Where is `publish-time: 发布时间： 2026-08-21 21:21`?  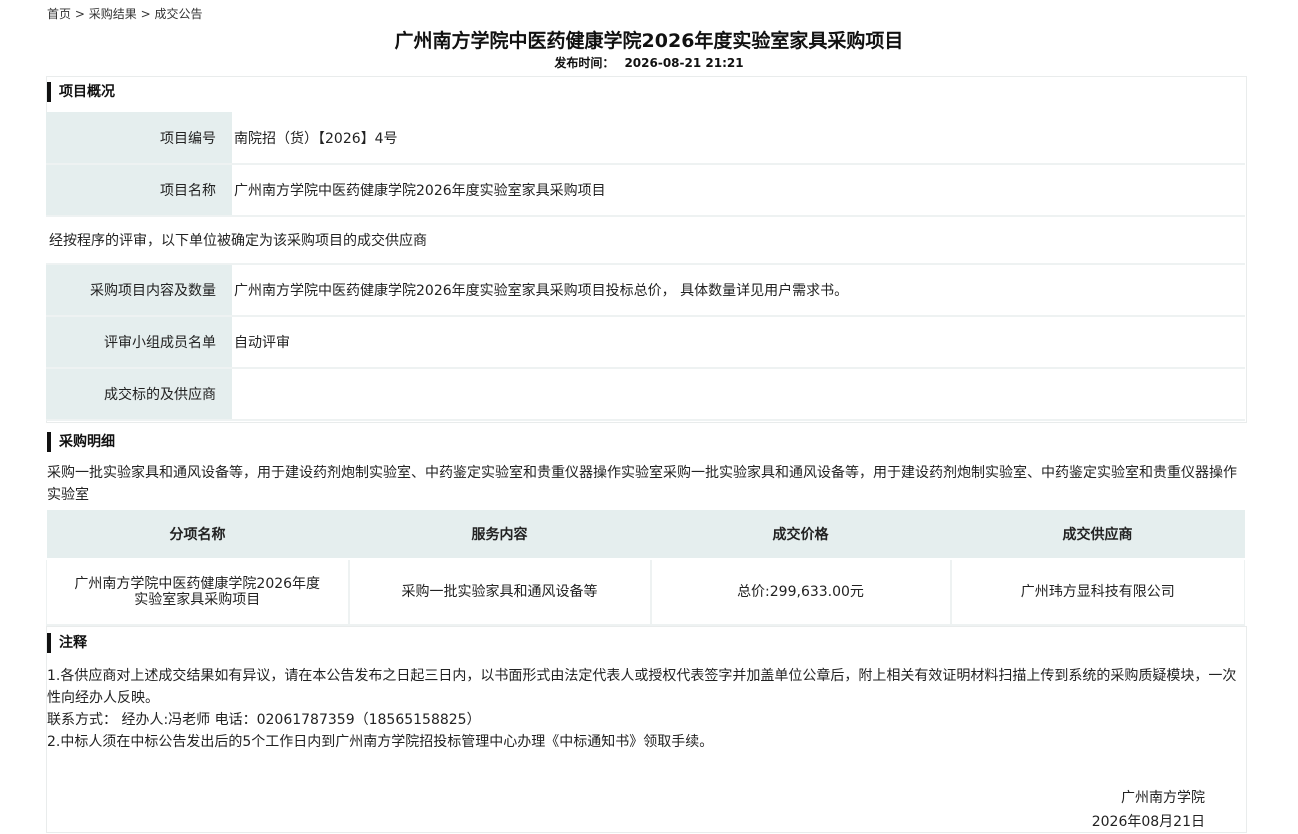 publish-time: 发布时间： 2026-08-21 21:21 is located at coordinates (649, 62).